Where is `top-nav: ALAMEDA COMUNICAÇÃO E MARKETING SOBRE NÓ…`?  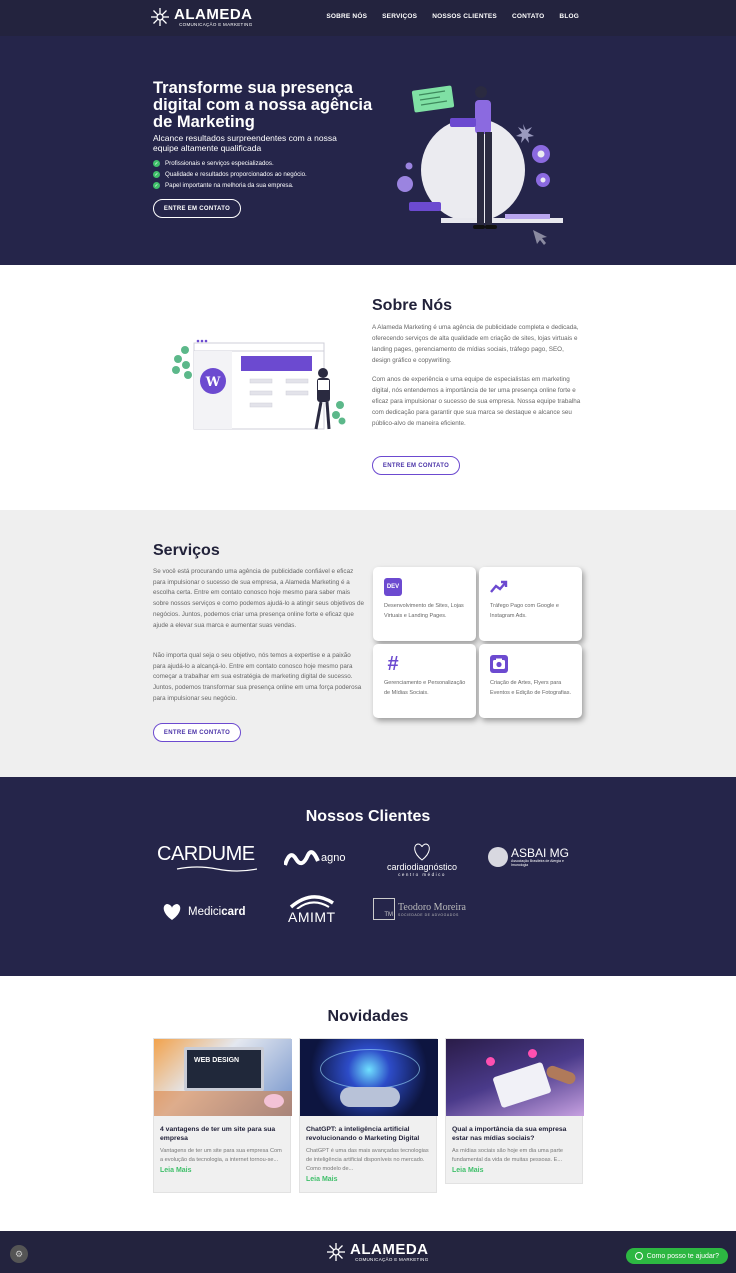
top-nav: ALAMEDA COMUNICAÇÃO E MARKETING SOBRE NÓ… is located at coordinates (368, 18).